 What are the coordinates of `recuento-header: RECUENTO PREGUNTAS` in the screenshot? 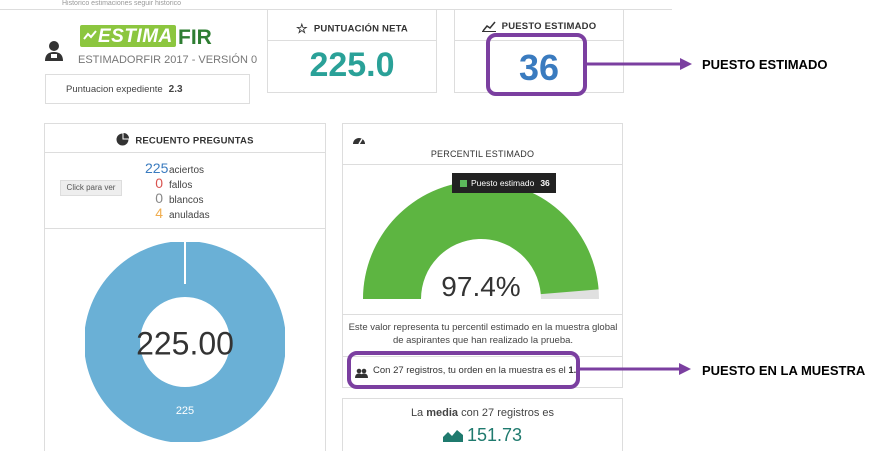 It's located at (185, 141).